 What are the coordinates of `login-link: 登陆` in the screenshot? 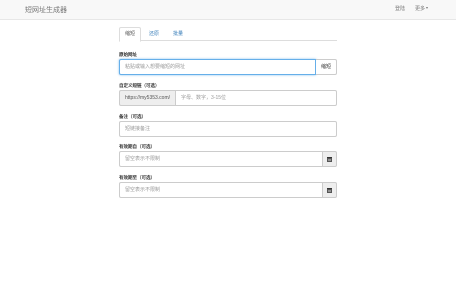 It's located at (400, 8).